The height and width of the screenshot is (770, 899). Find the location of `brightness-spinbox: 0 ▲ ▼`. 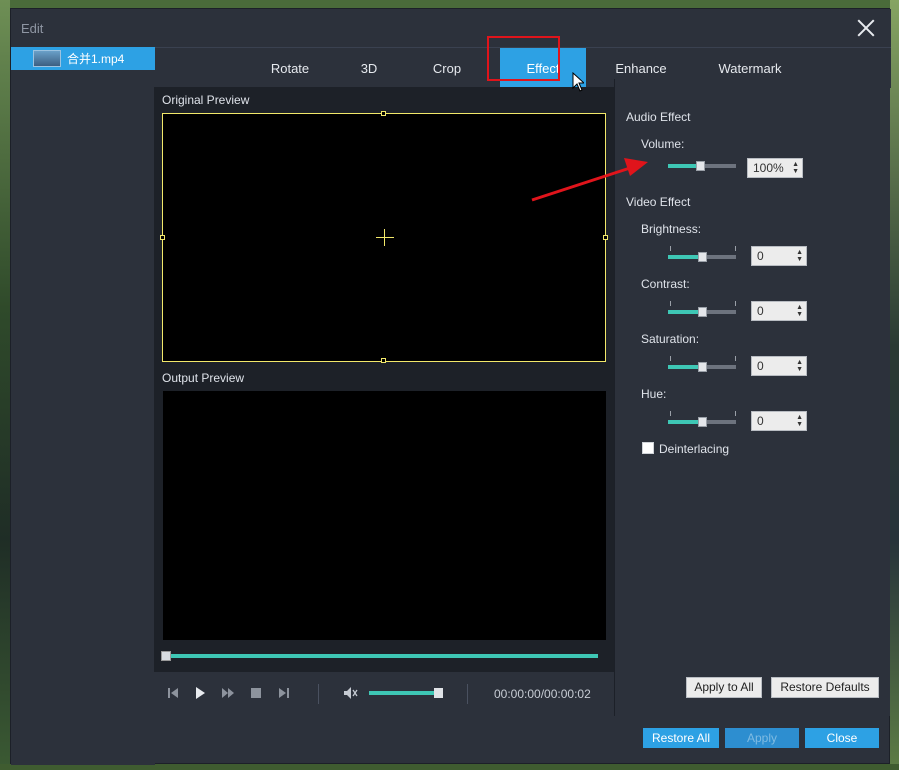

brightness-spinbox: 0 ▲ ▼ is located at coordinates (779, 256).